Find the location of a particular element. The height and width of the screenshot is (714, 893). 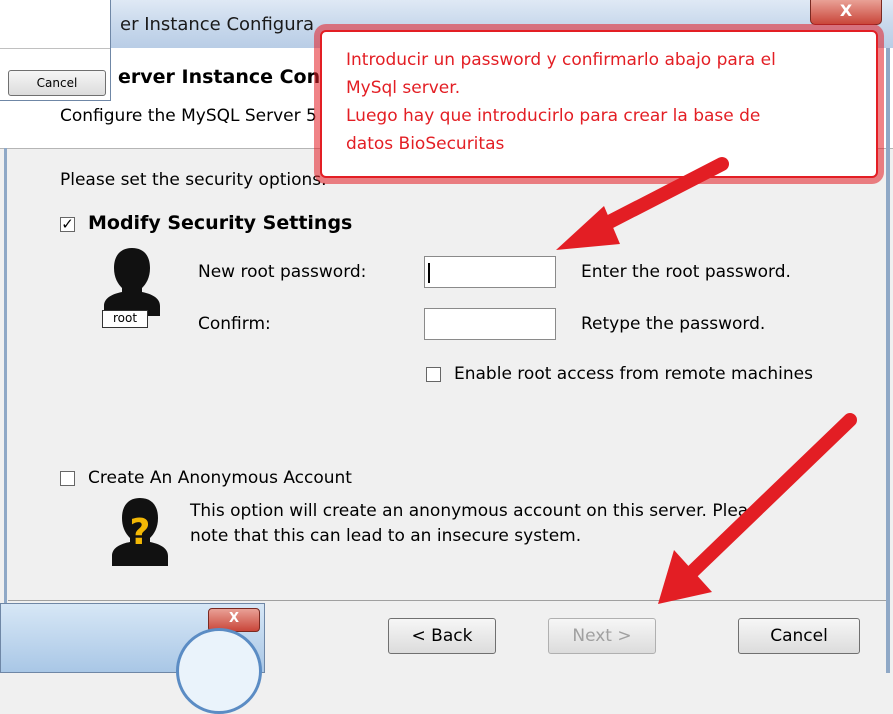

root-tag: root is located at coordinates (125, 319).